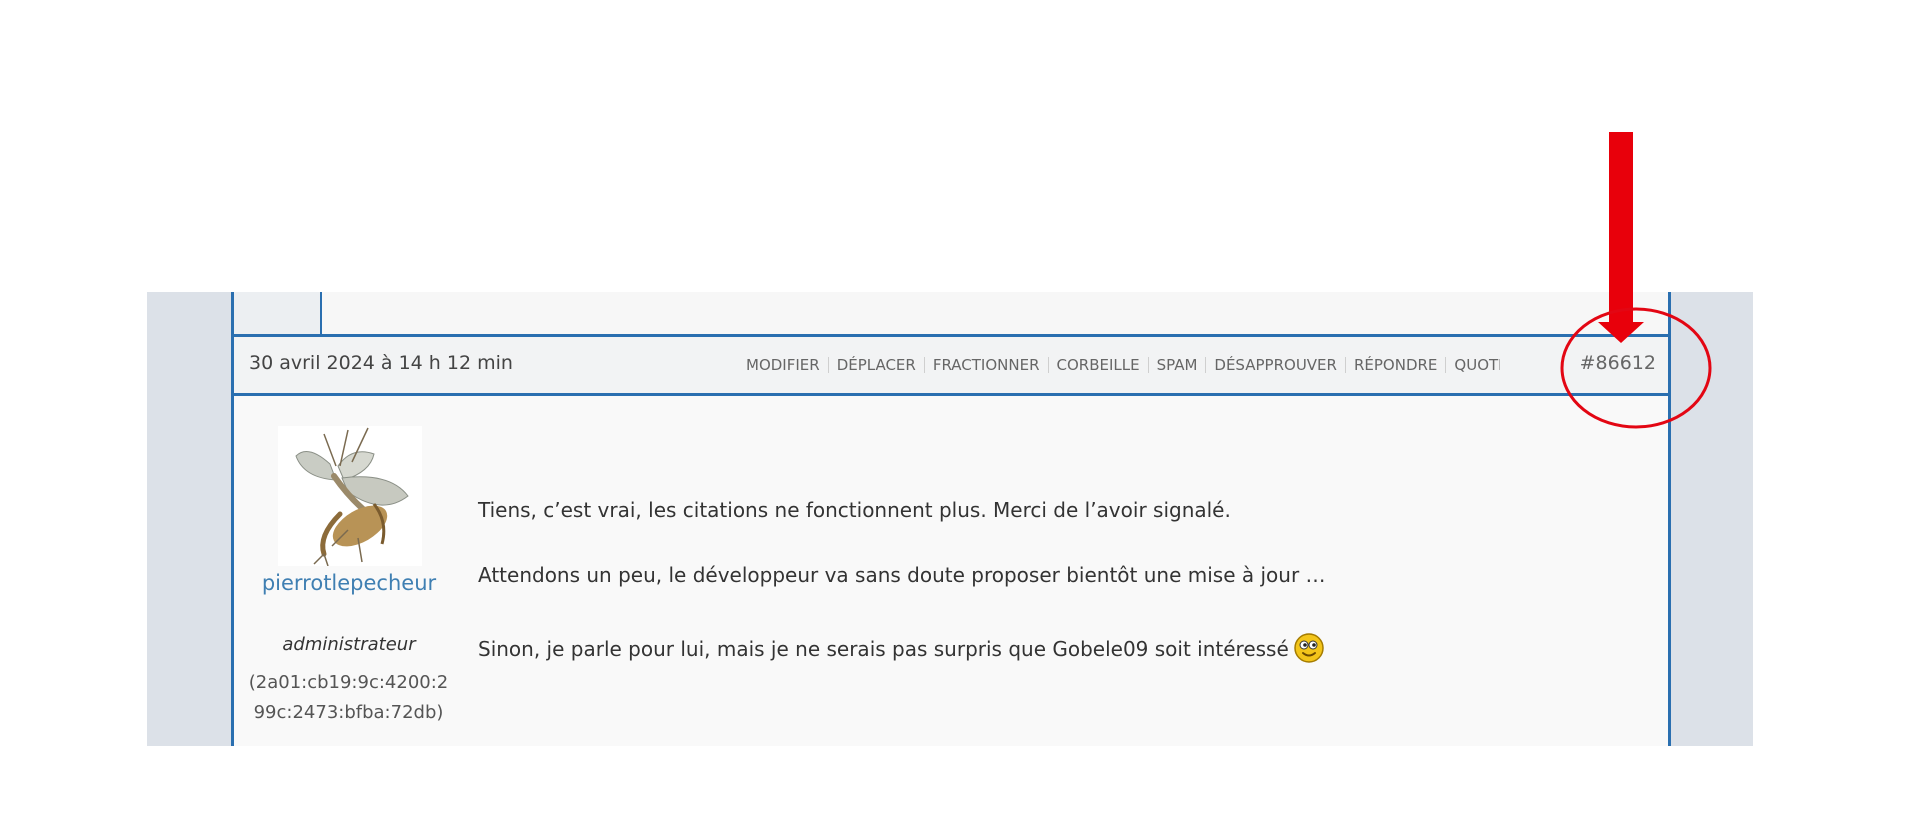 The image size is (1915, 836). What do you see at coordinates (1618, 363) in the screenshot?
I see `post-number-link: #86612` at bounding box center [1618, 363].